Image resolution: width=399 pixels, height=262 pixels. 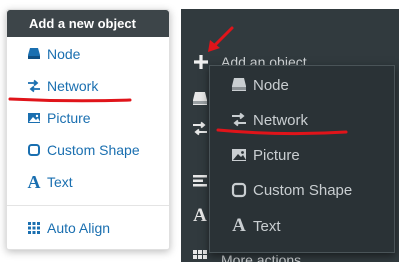 What do you see at coordinates (303, 190) in the screenshot?
I see `submenu-item-label: Custom Shape` at bounding box center [303, 190].